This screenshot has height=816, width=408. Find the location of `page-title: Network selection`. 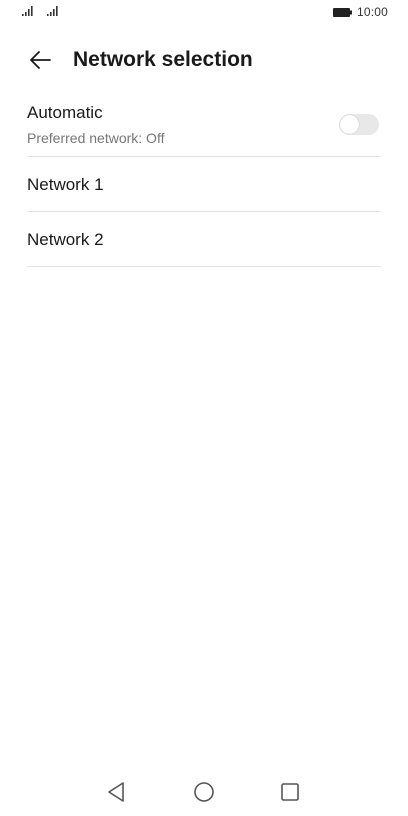

page-title: Network selection is located at coordinates (163, 59).